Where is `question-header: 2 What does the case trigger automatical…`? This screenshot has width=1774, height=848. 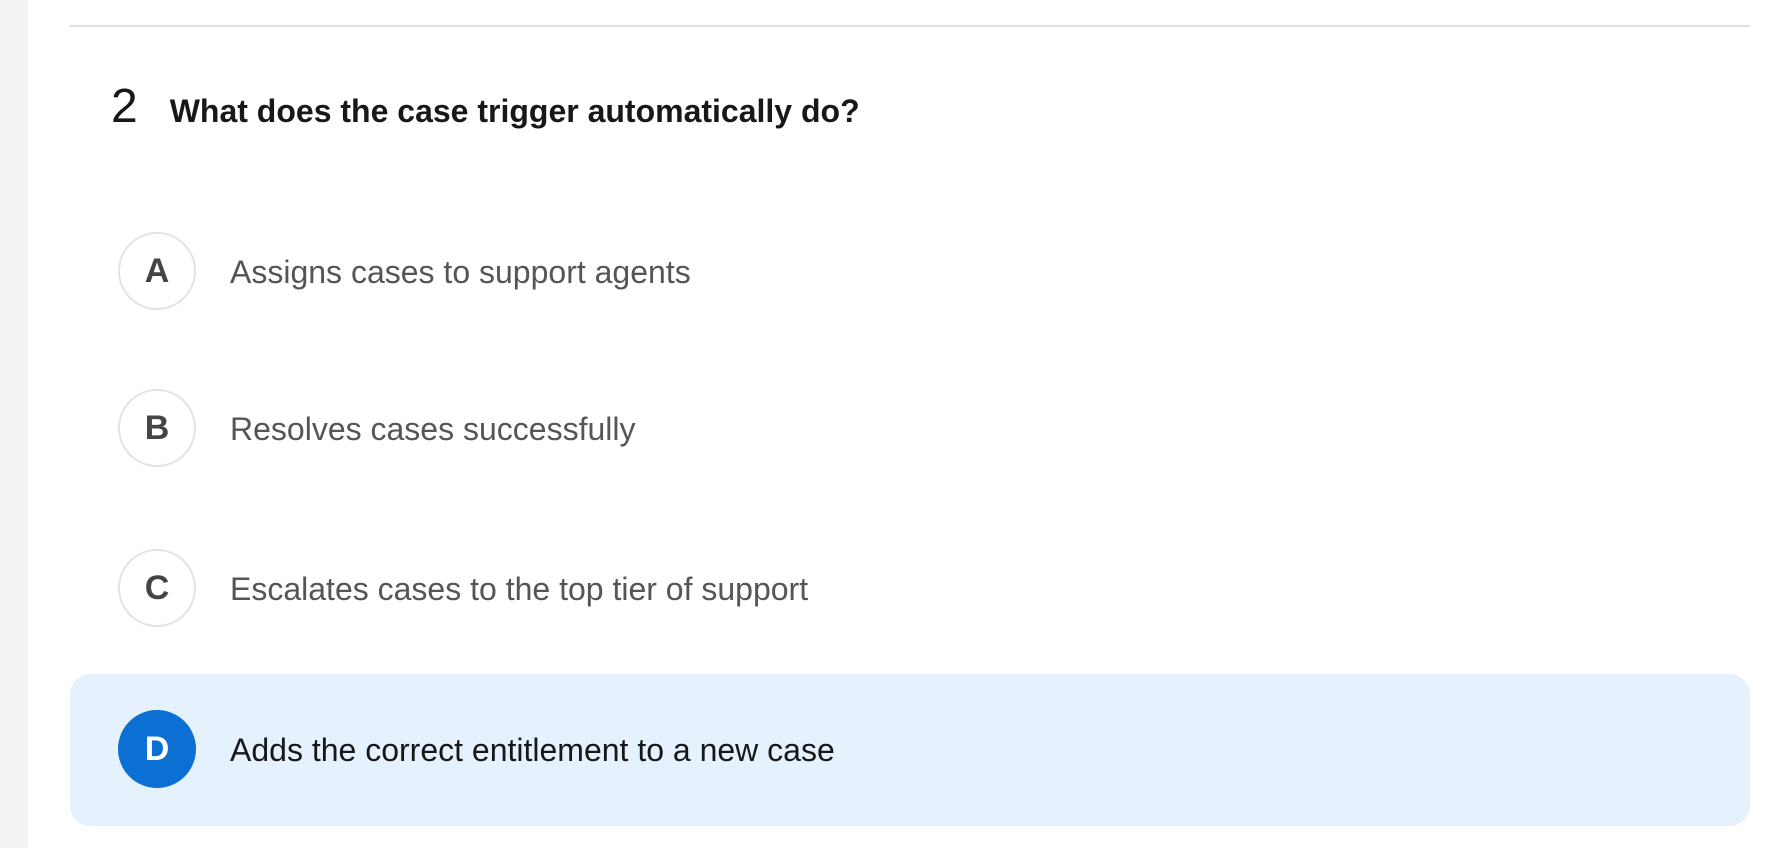
question-header: 2 What does the case trigger automatical… is located at coordinates (485, 109).